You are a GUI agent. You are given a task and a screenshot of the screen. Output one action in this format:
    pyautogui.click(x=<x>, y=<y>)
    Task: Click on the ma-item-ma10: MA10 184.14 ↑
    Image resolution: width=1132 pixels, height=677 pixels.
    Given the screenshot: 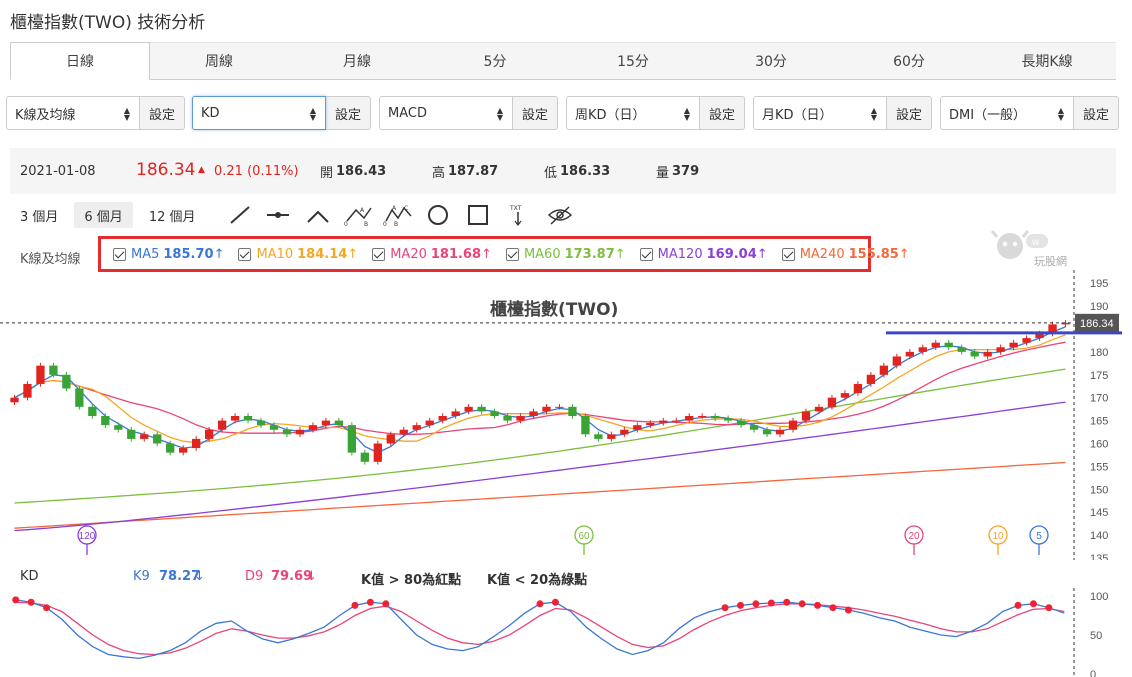 What is the action you would take?
    pyautogui.click(x=298, y=254)
    